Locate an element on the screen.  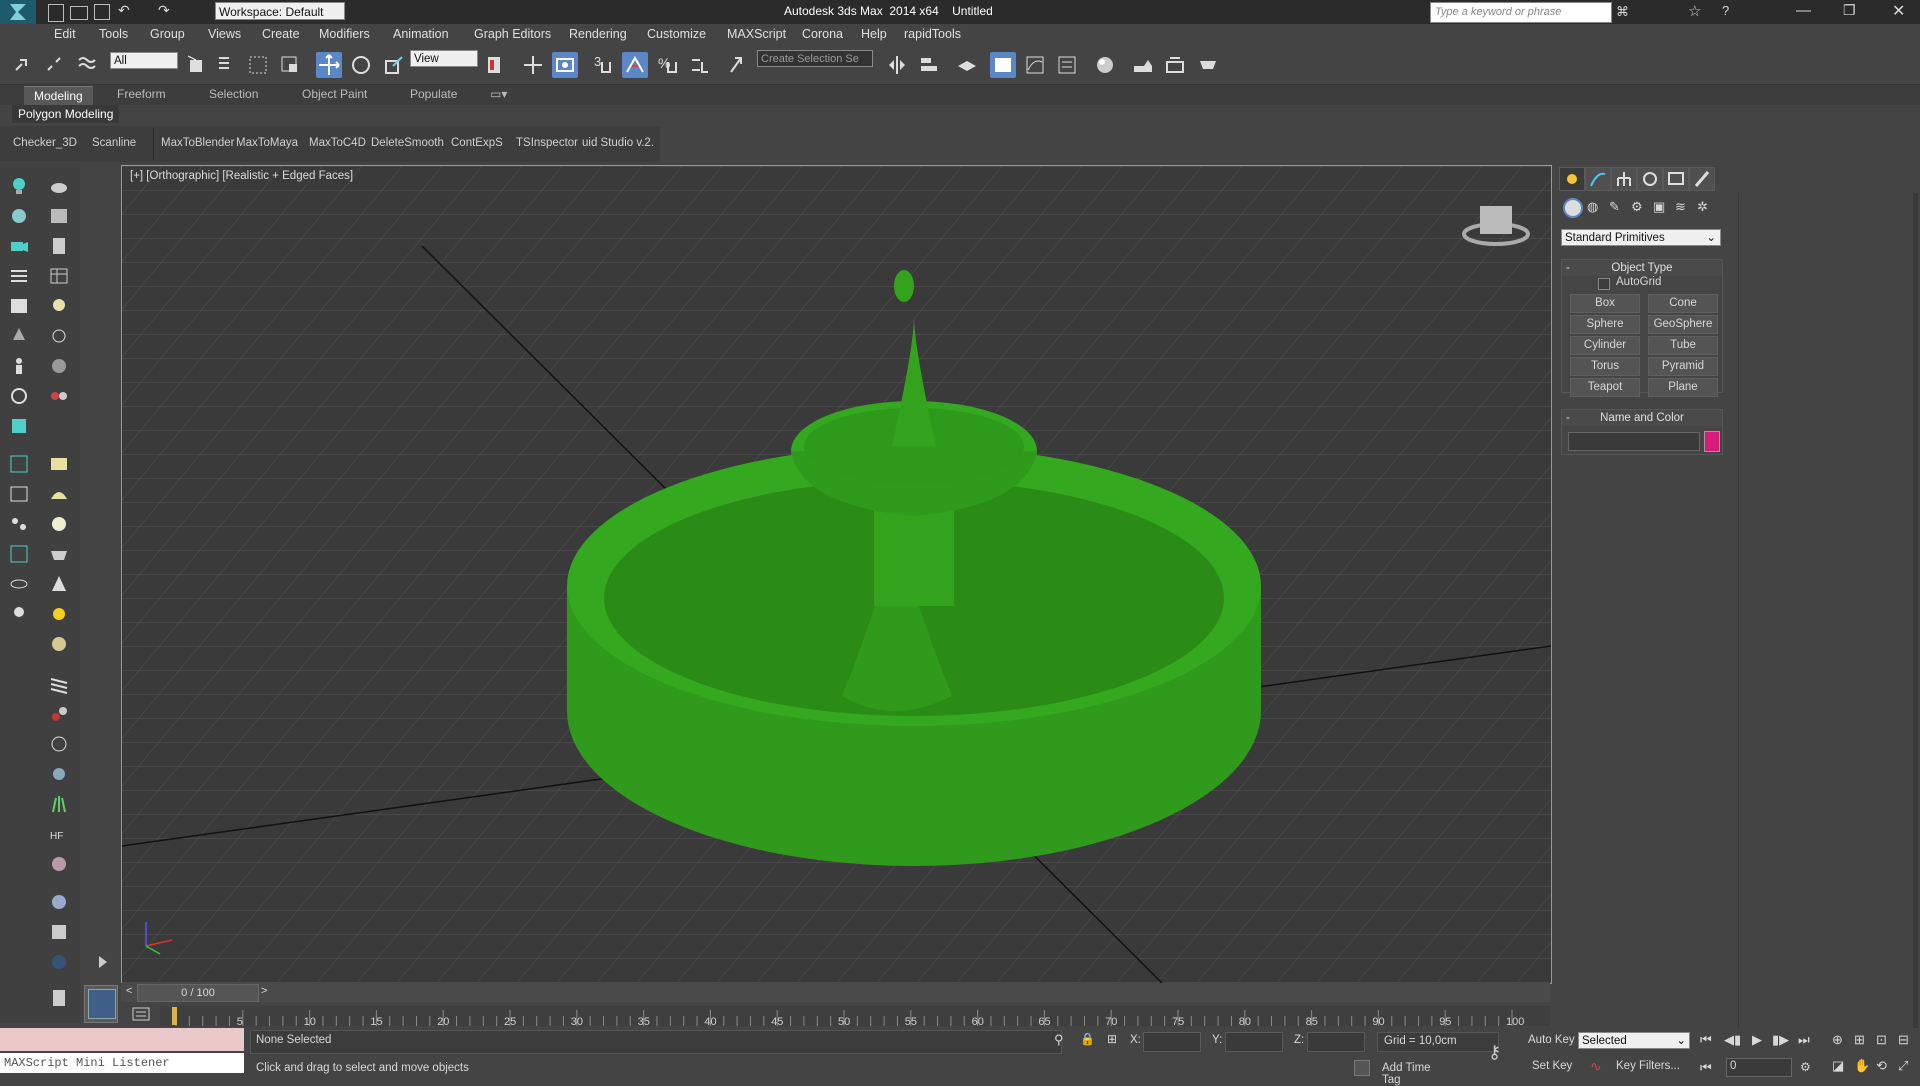
spinner-snap-icon is located at coordinates (699, 65).